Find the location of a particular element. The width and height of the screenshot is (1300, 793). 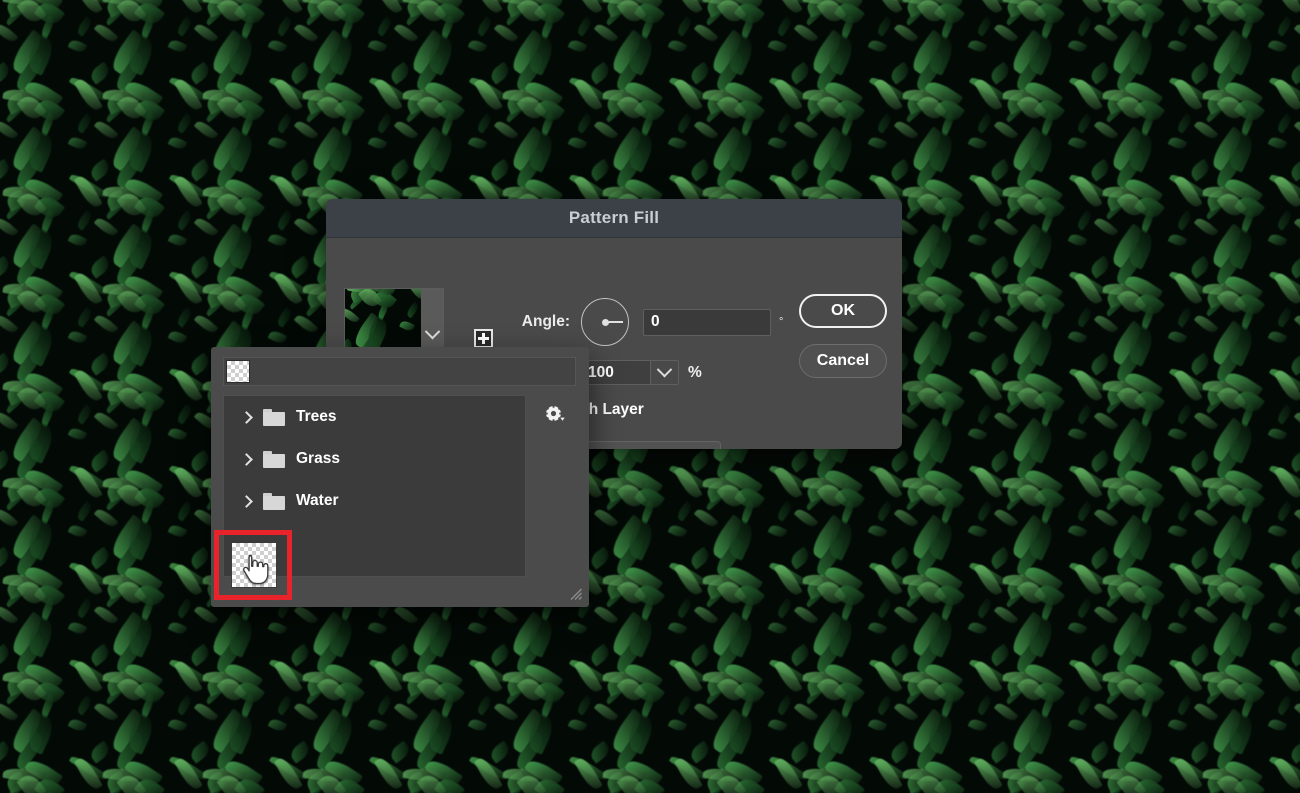

snap-to-origin-button: Snap to Origin is located at coordinates (653, 445).